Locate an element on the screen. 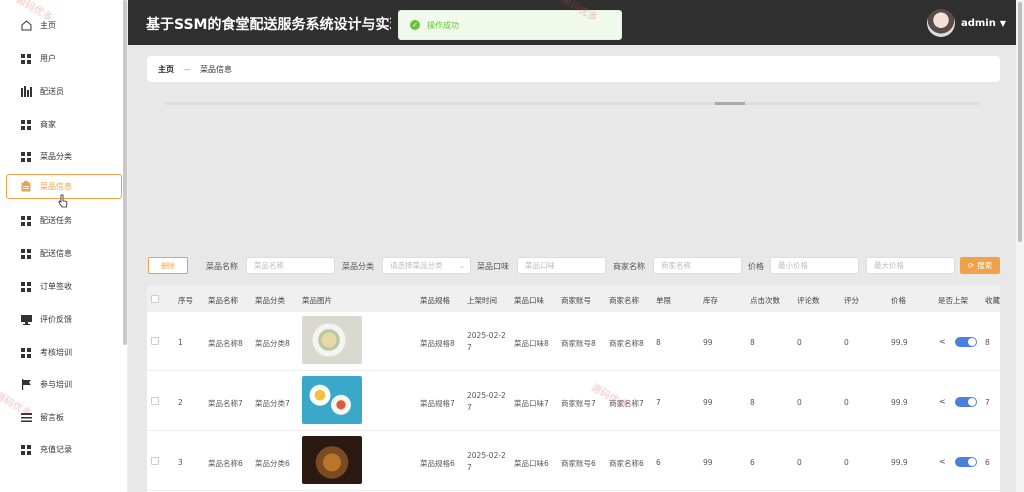 The image size is (1024, 492). toast-message: 操作成功 is located at coordinates (443, 25).